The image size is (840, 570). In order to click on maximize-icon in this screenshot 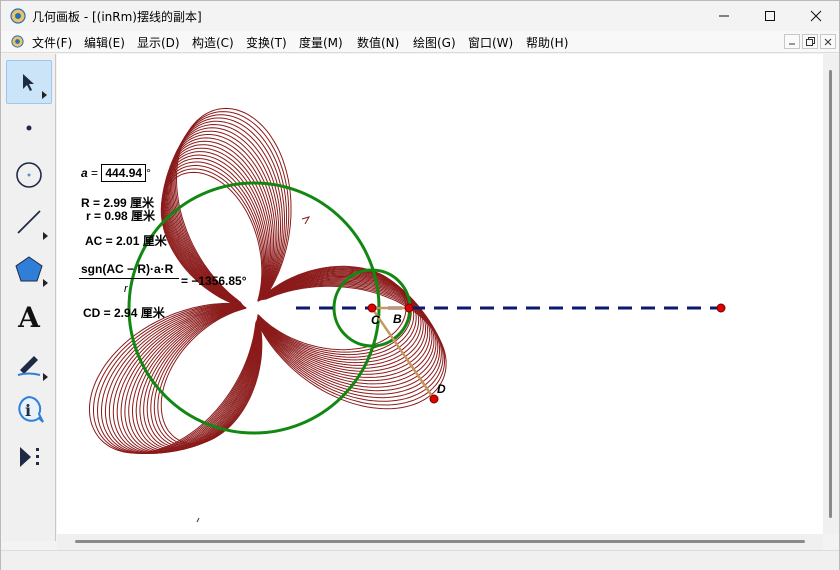, I will do `click(770, 16)`.